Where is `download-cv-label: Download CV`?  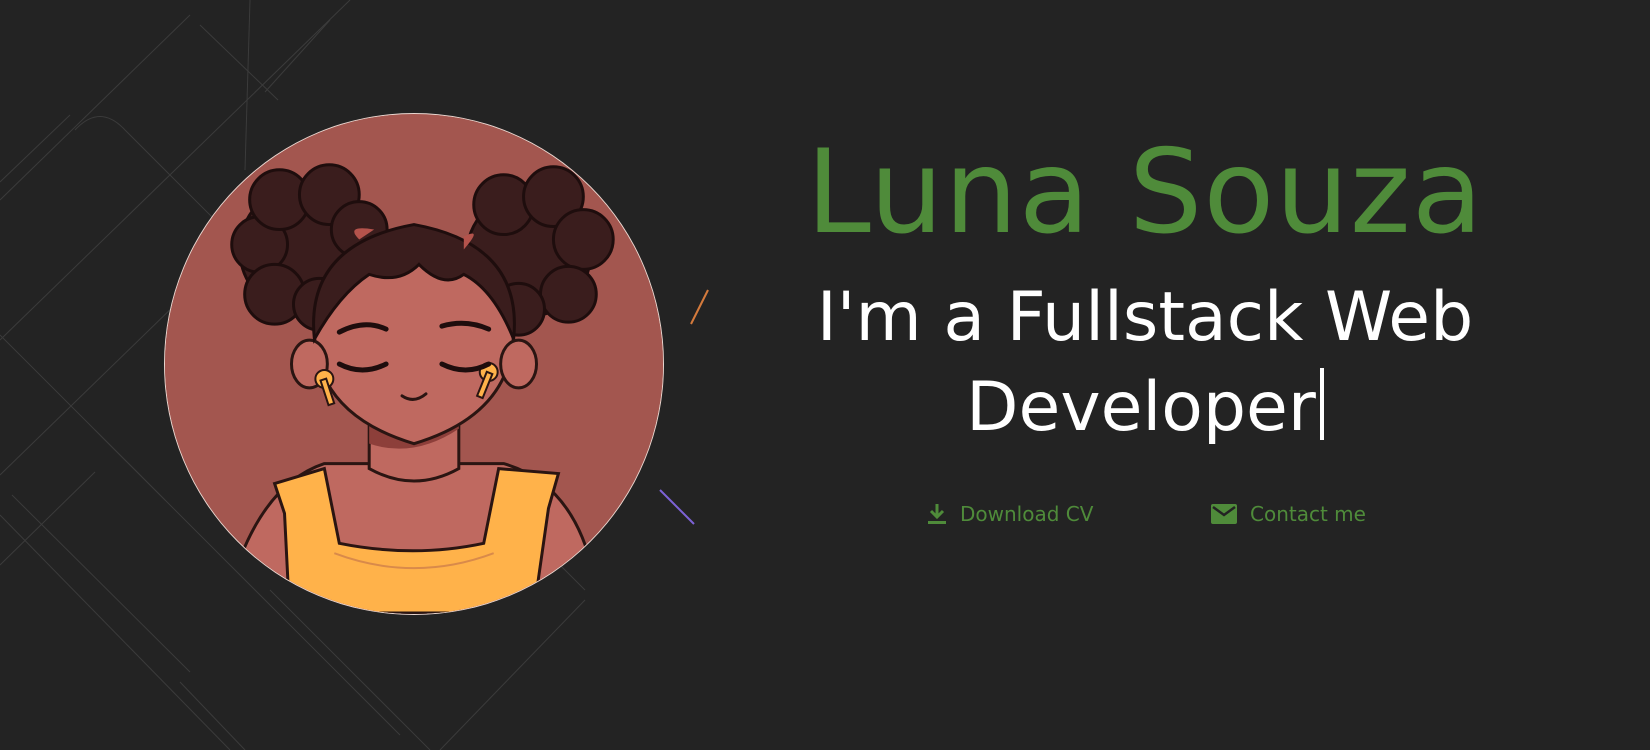 download-cv-label: Download CV is located at coordinates (1027, 514).